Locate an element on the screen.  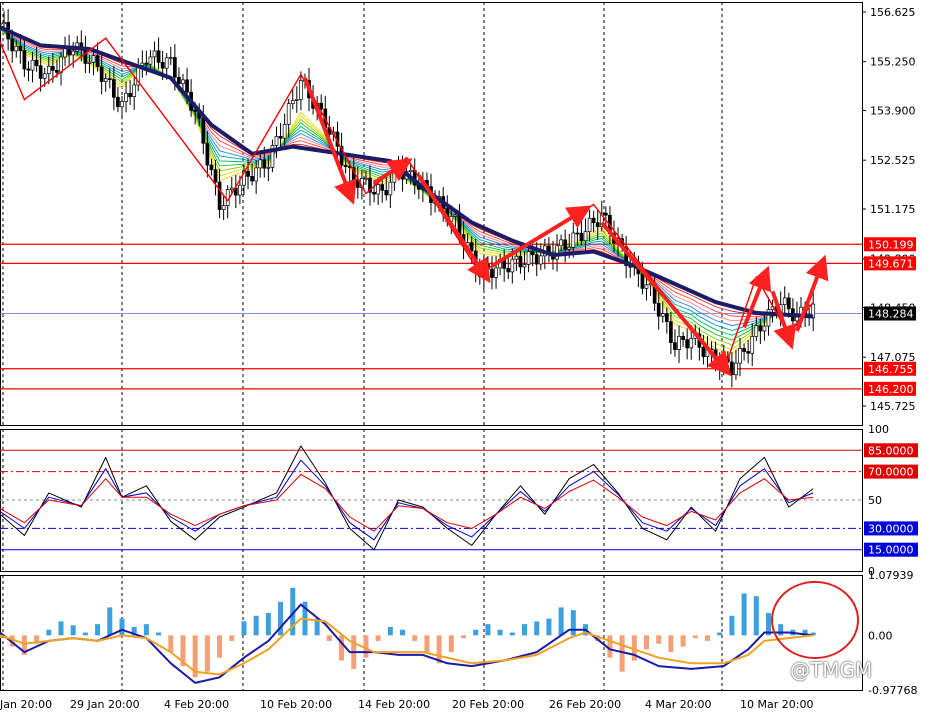
price-tick-label: 155.250 is located at coordinates (893, 62).